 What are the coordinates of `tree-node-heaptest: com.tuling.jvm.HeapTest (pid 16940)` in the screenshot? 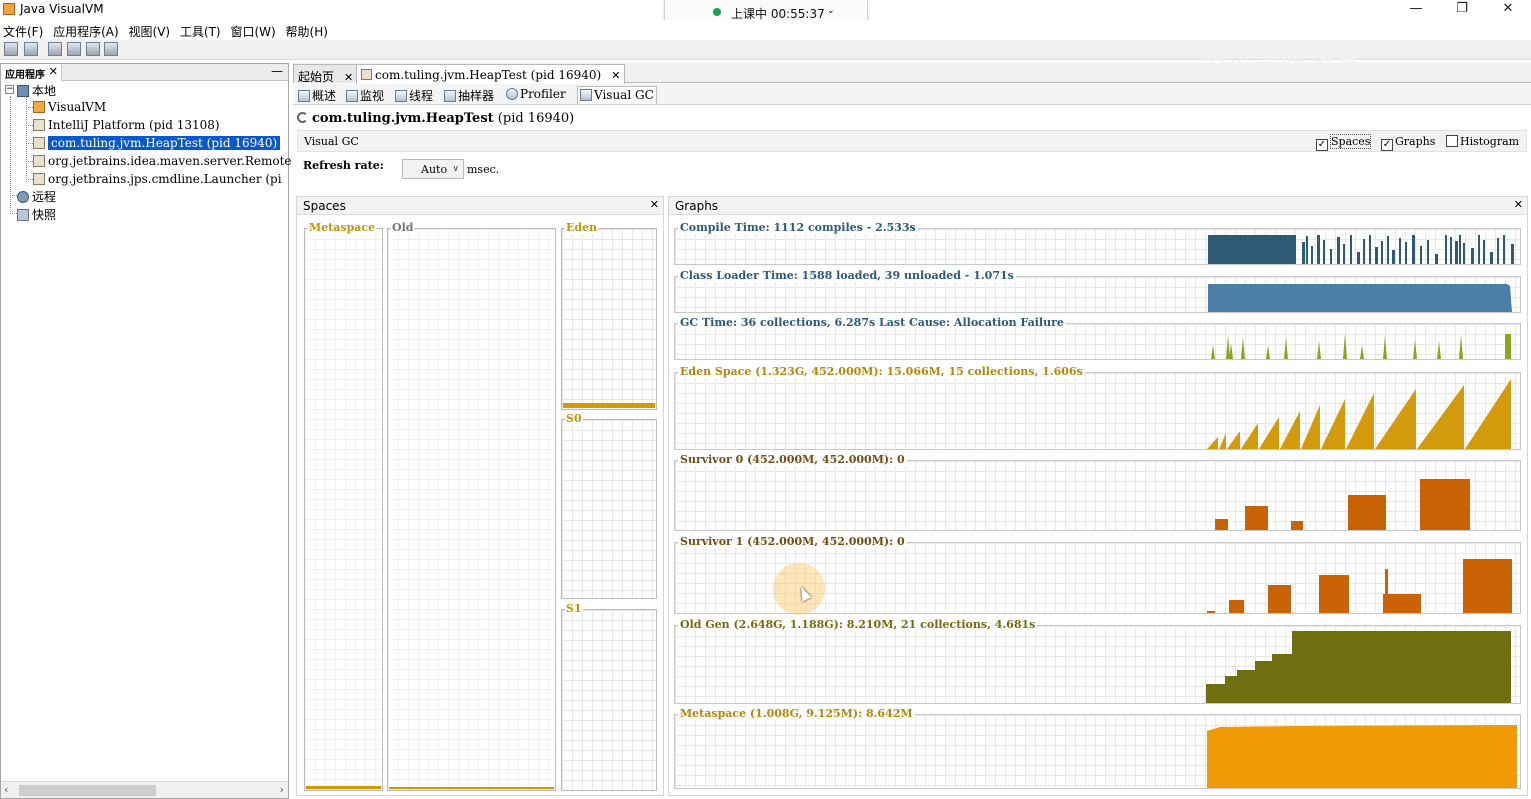 It's located at (157, 144).